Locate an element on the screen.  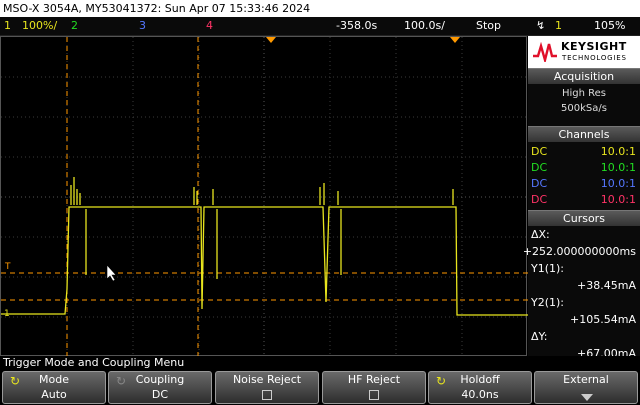
softkey-coupling: ↻ Coupling DC is located at coordinates (160, 387).